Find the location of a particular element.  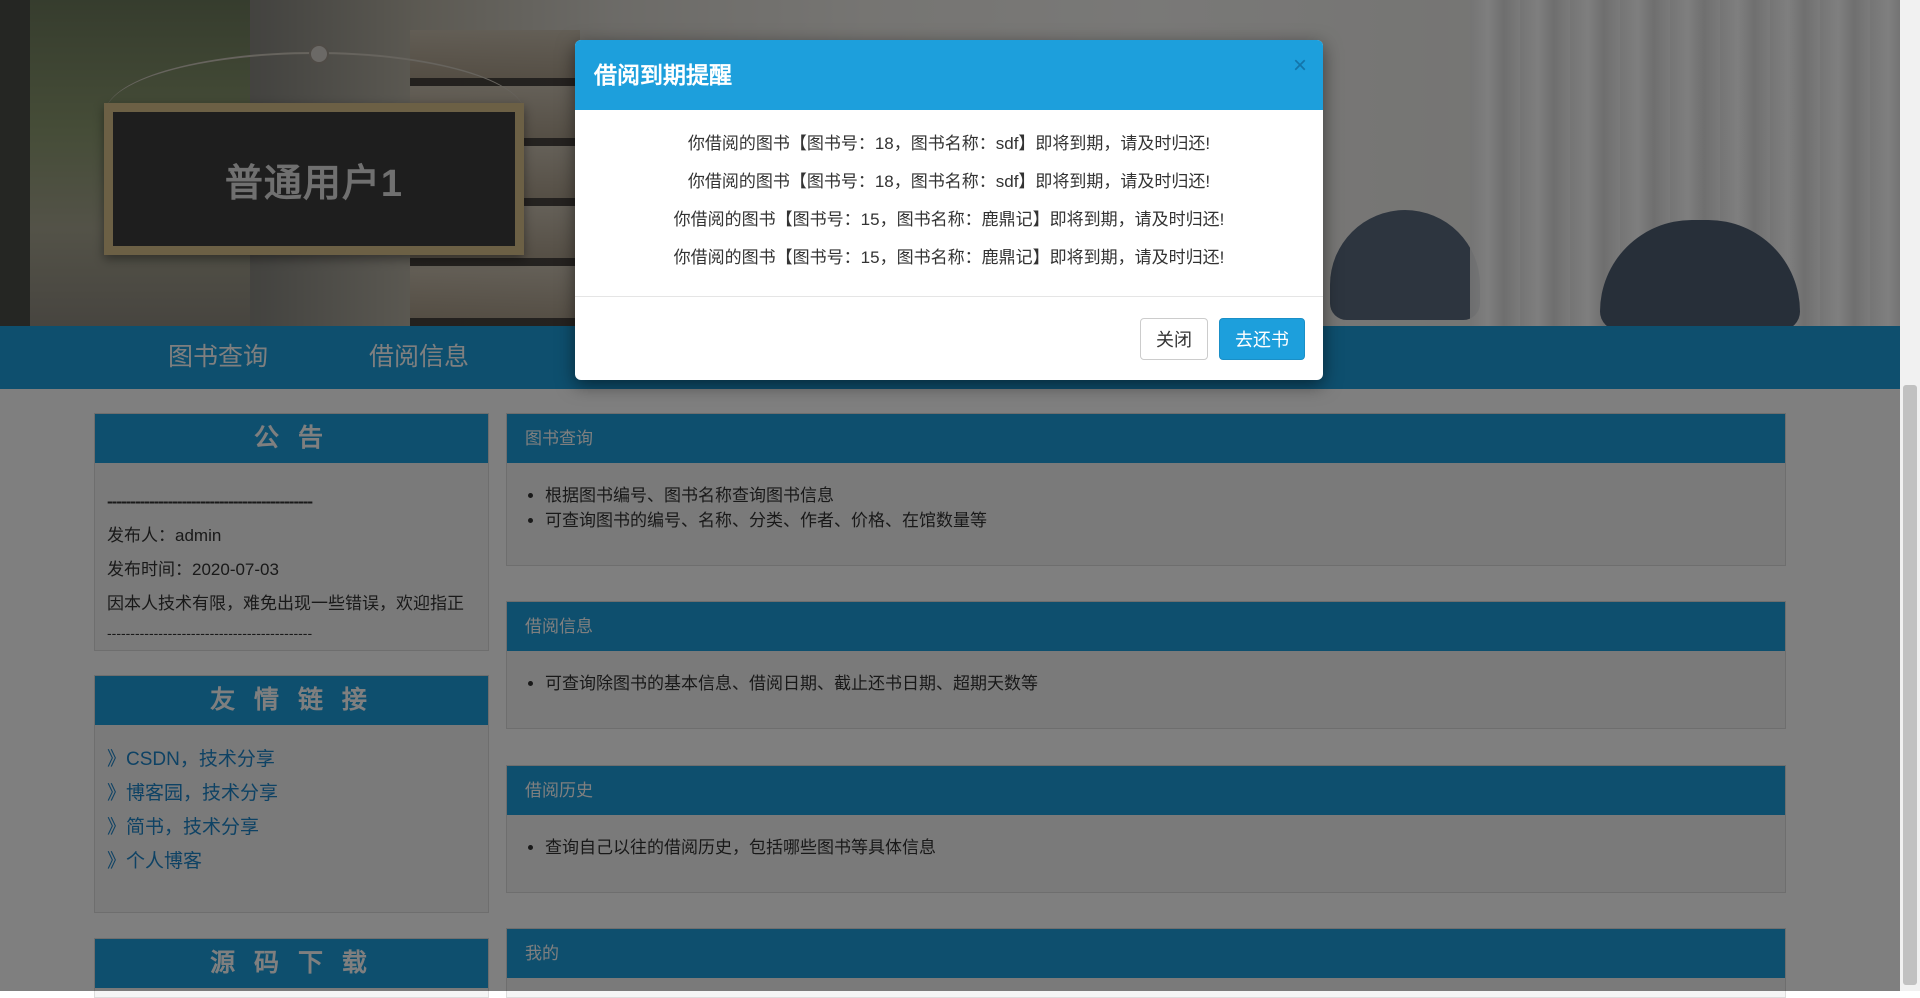

return-book-button: 去还书 is located at coordinates (1262, 339).